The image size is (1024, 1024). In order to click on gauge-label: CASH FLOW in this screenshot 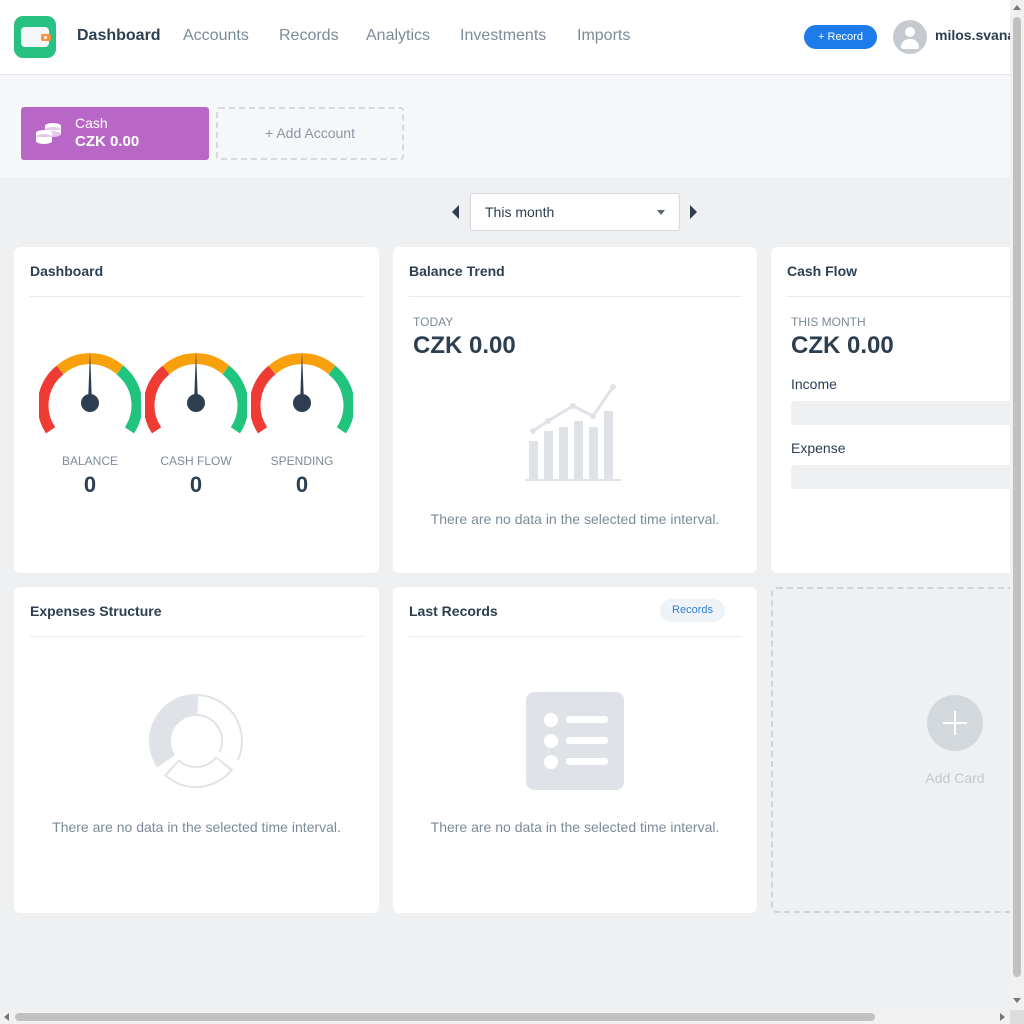, I will do `click(196, 461)`.